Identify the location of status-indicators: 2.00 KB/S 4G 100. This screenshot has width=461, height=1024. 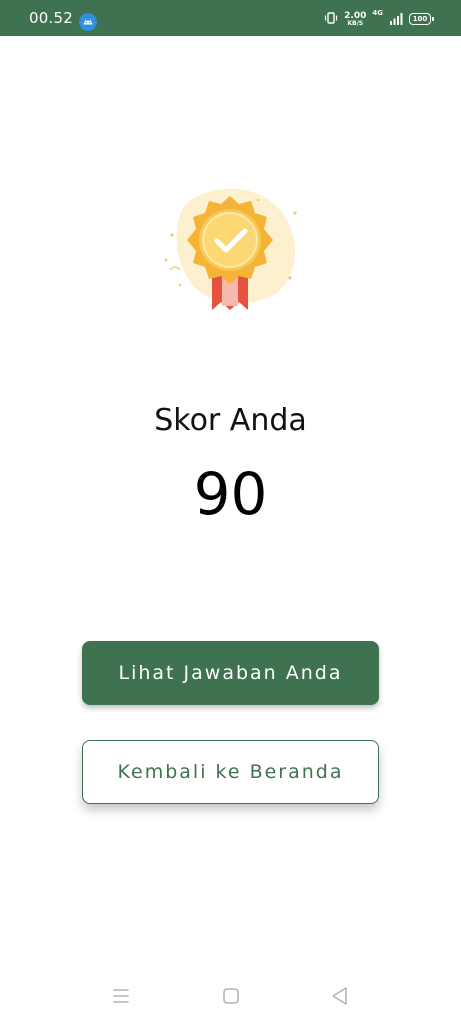
(379, 19).